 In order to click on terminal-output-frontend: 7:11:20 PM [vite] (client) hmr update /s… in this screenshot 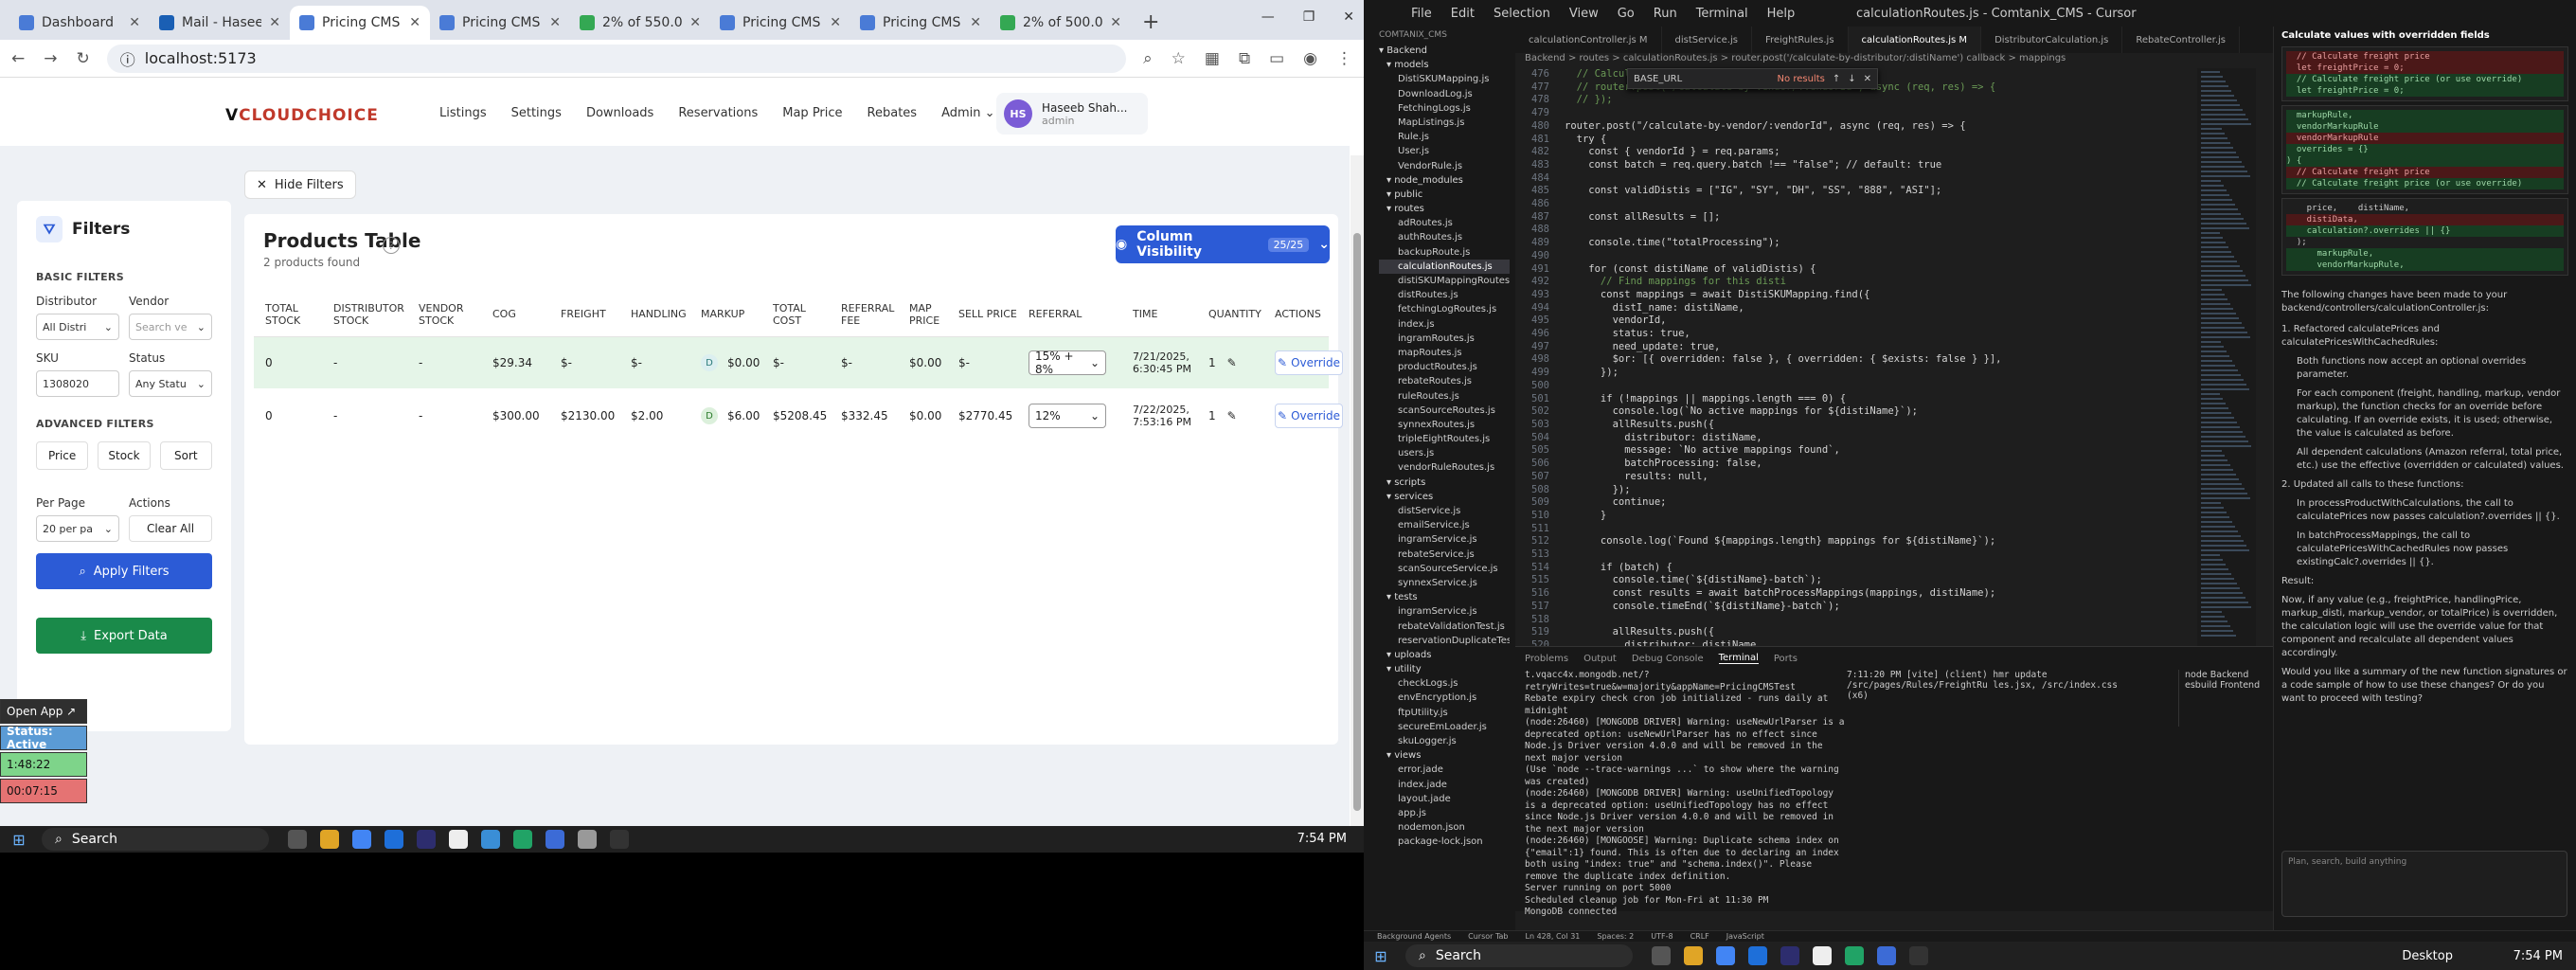, I will do `click(1989, 689)`.